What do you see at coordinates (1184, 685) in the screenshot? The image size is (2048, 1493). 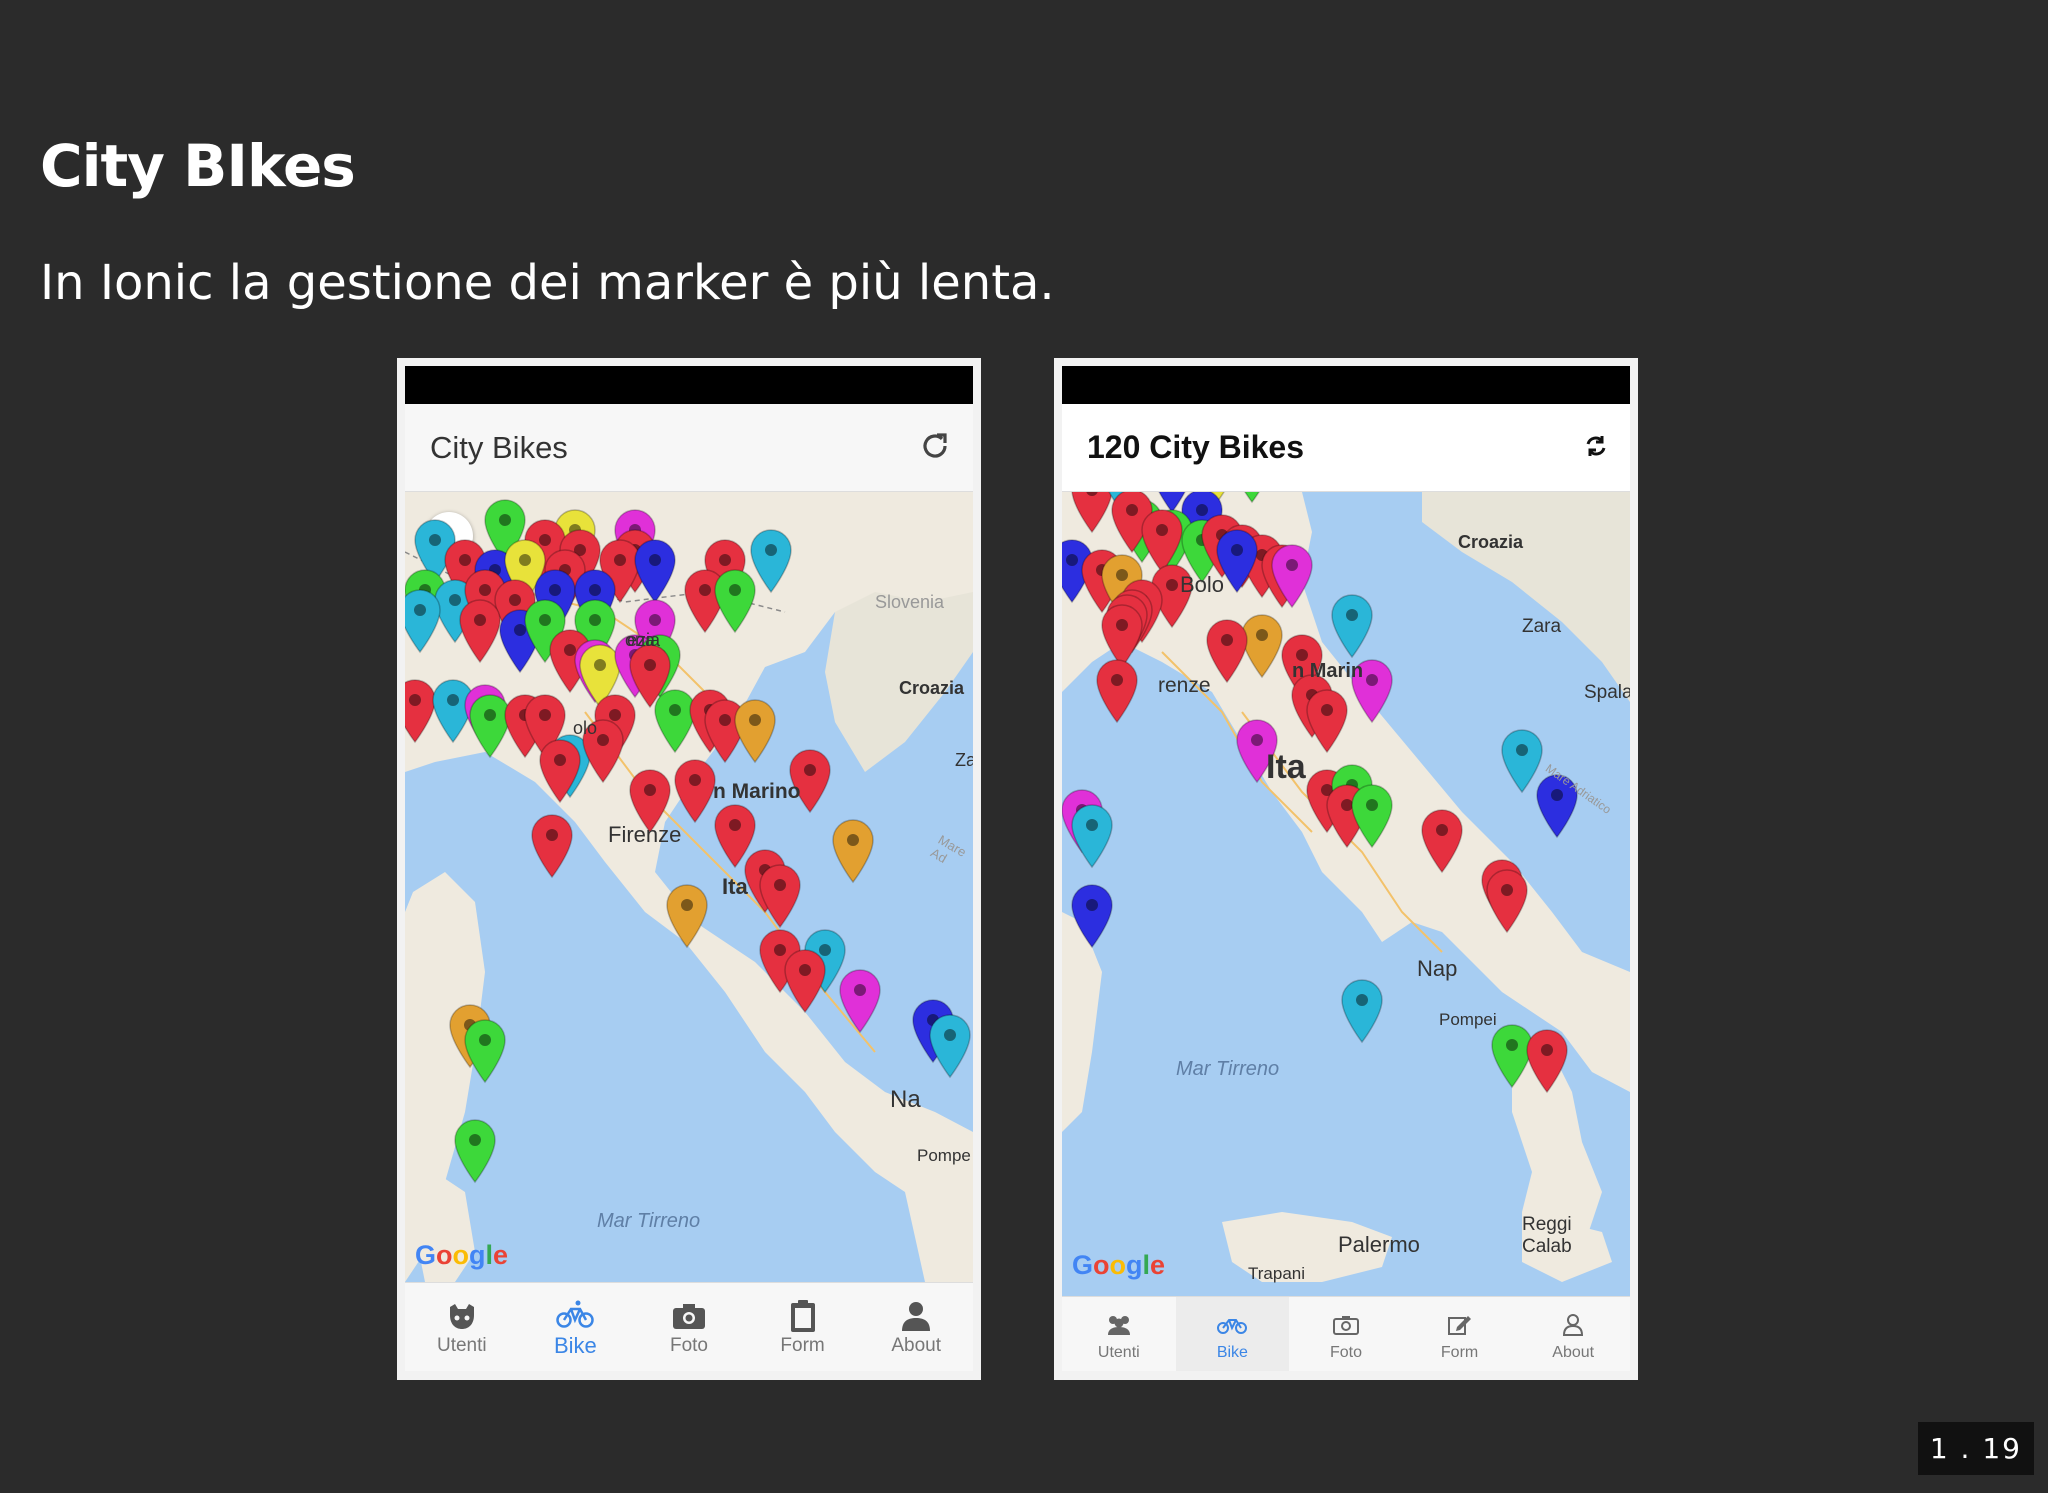 I see `map-label-firenze: renze` at bounding box center [1184, 685].